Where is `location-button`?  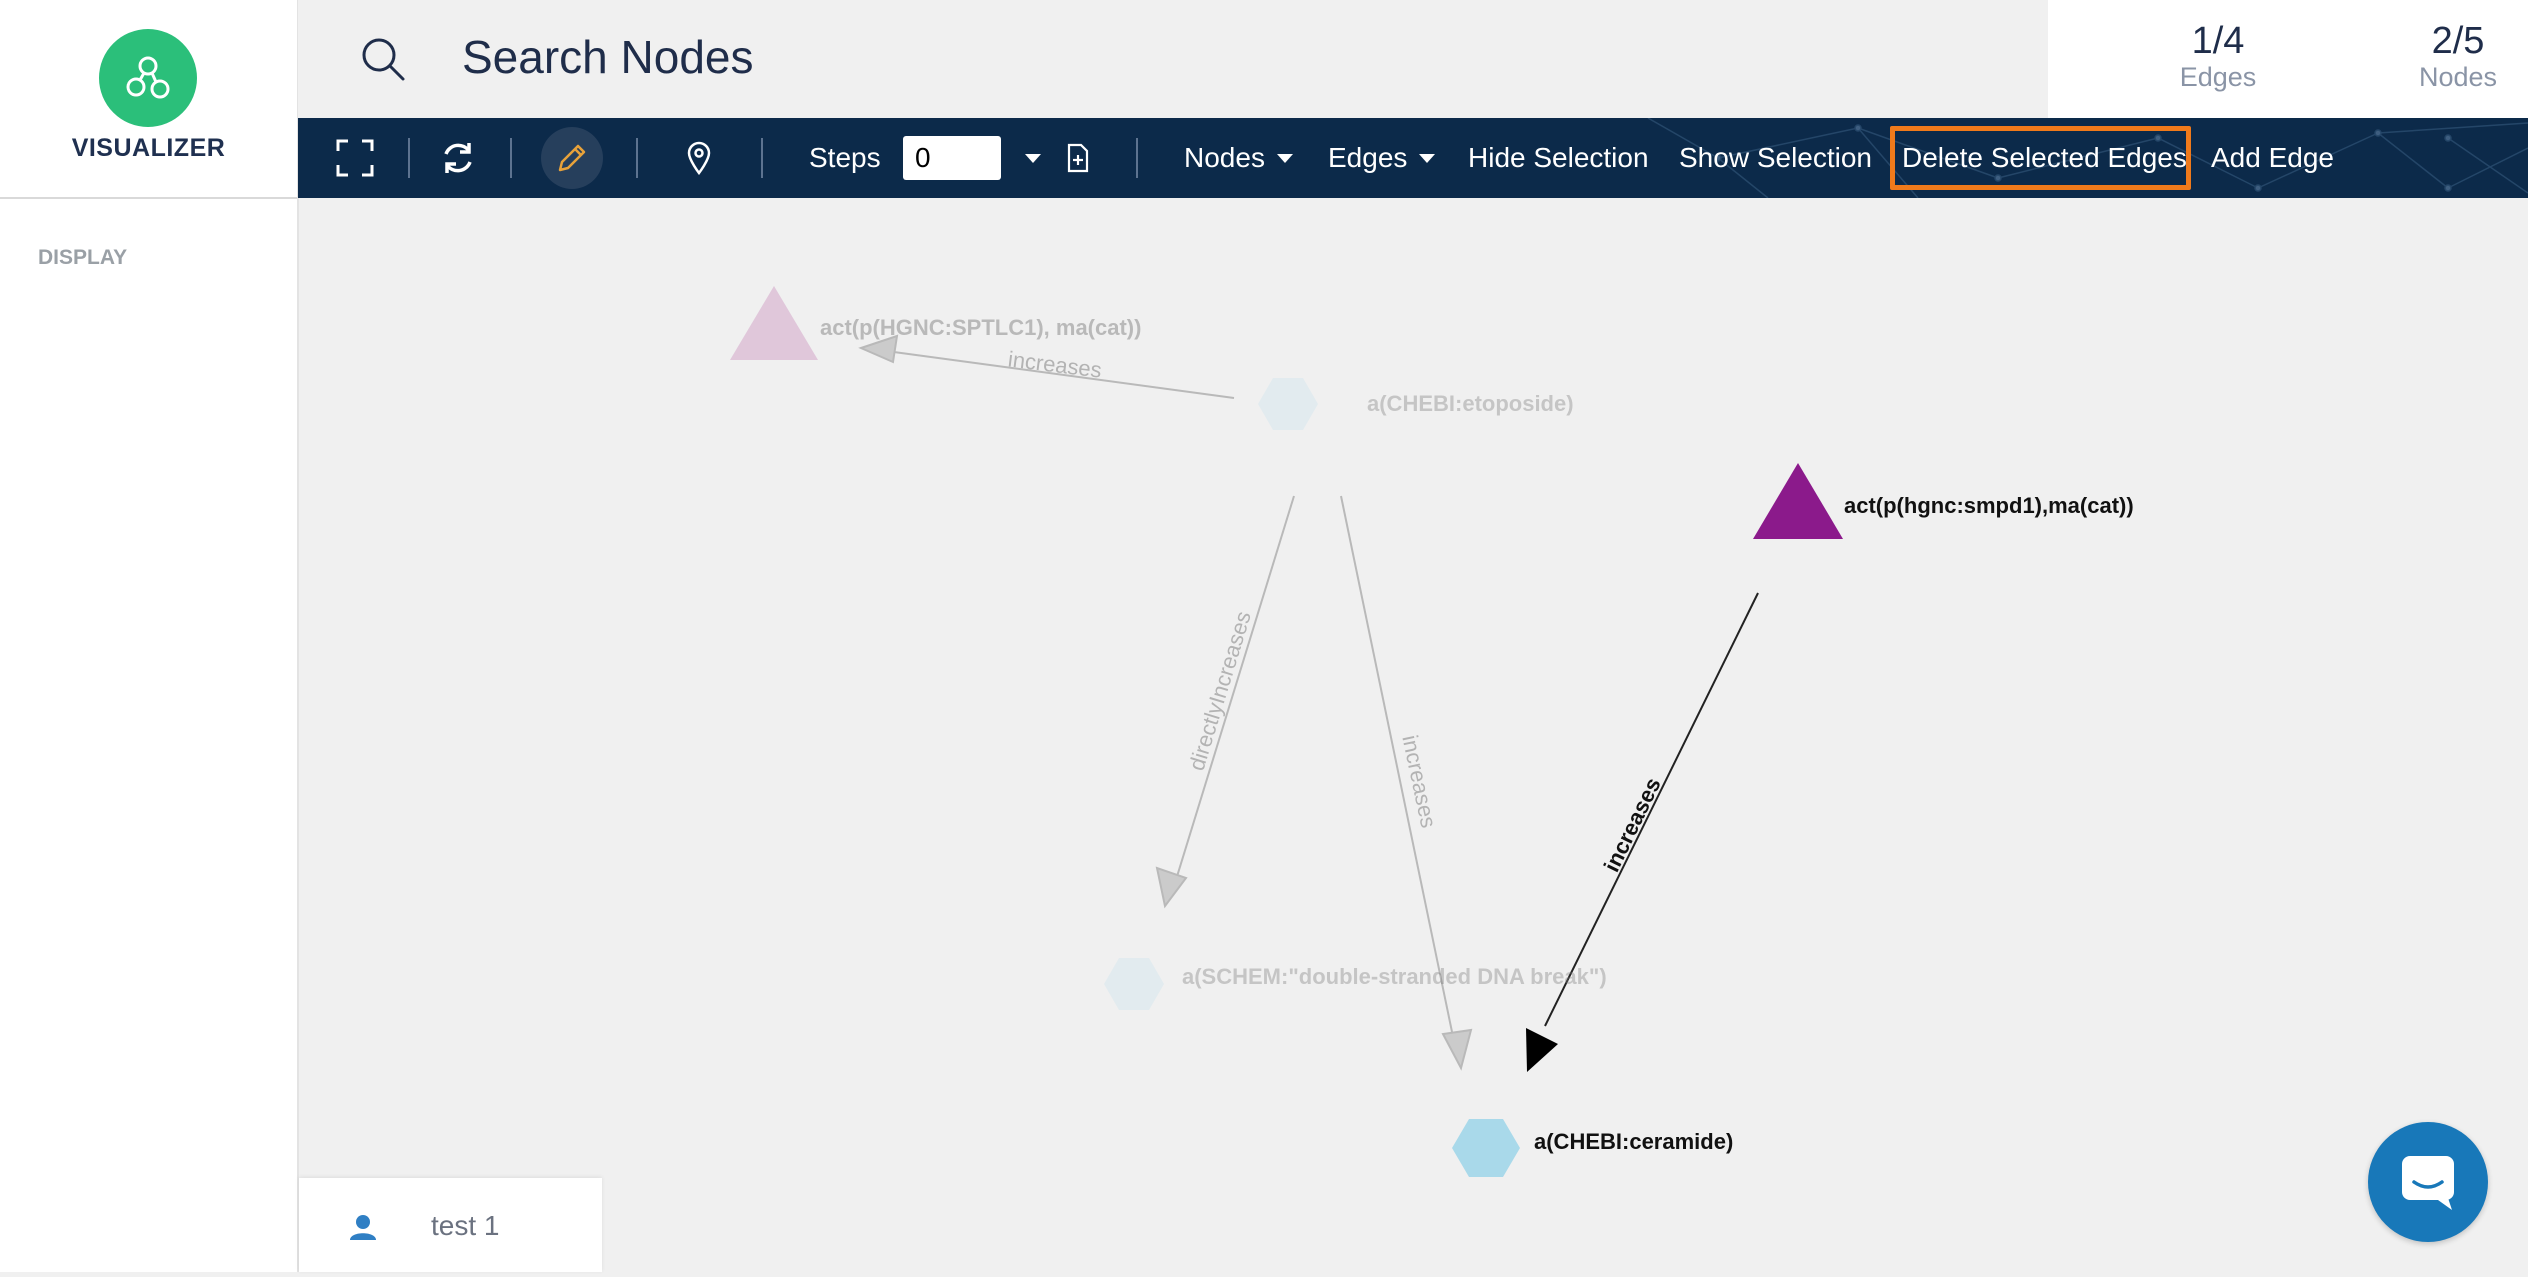 location-button is located at coordinates (699, 158).